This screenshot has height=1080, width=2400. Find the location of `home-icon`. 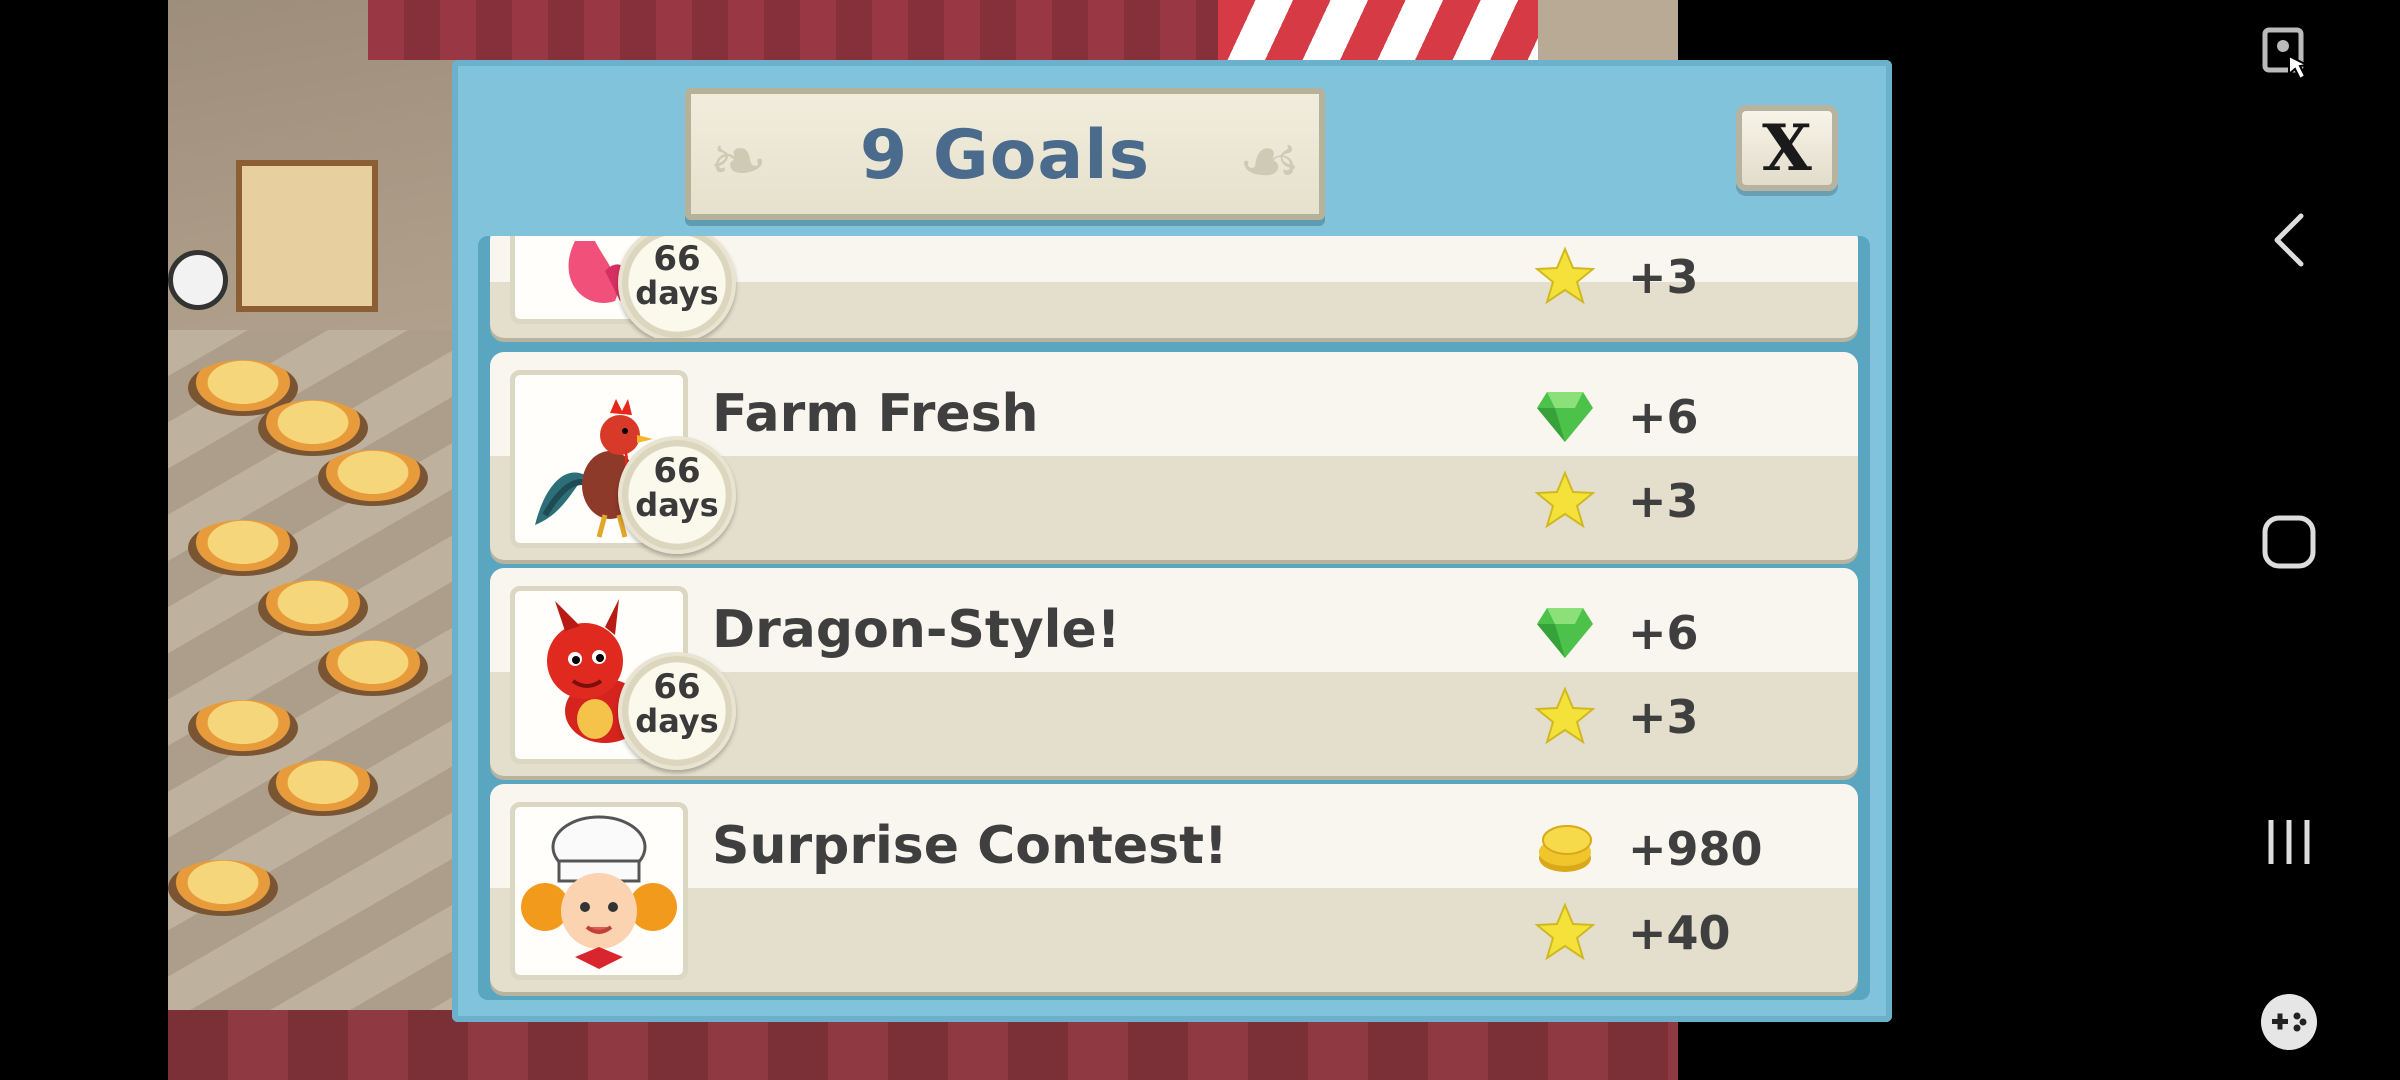

home-icon is located at coordinates (2289, 542).